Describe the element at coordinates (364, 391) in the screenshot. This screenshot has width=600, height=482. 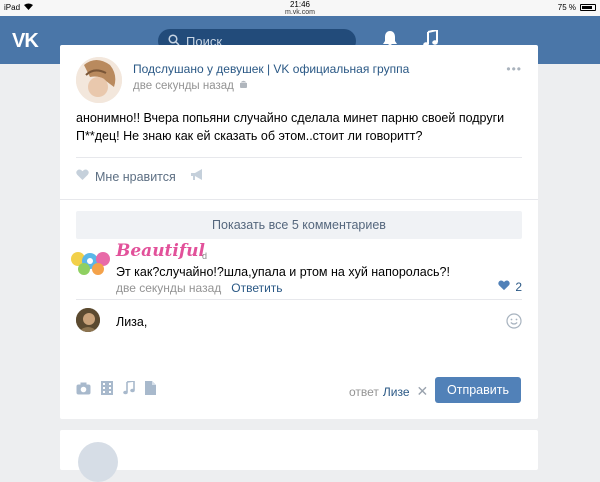
I see `reply-to-prefix: ответ` at that location.